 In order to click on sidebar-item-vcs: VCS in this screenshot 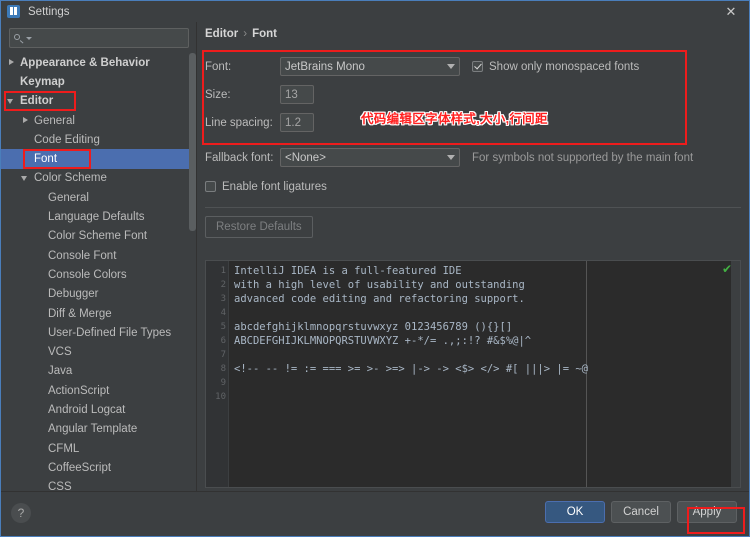, I will do `click(99, 351)`.